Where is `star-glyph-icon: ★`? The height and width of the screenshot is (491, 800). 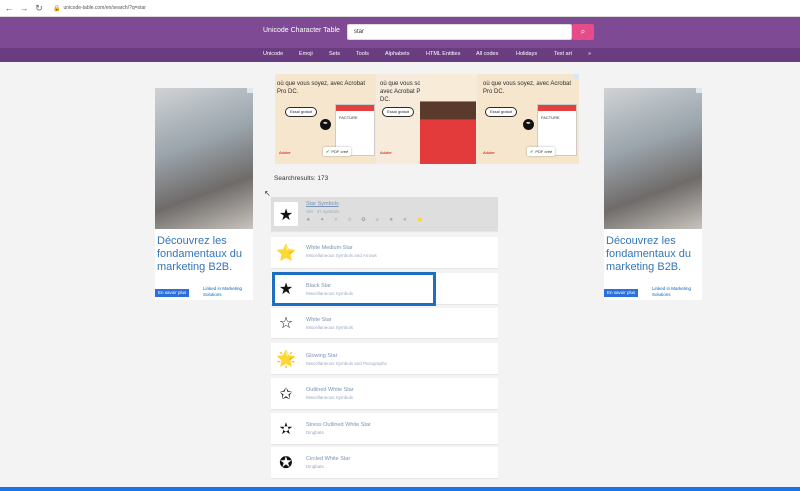 star-glyph-icon: ★ is located at coordinates (286, 214).